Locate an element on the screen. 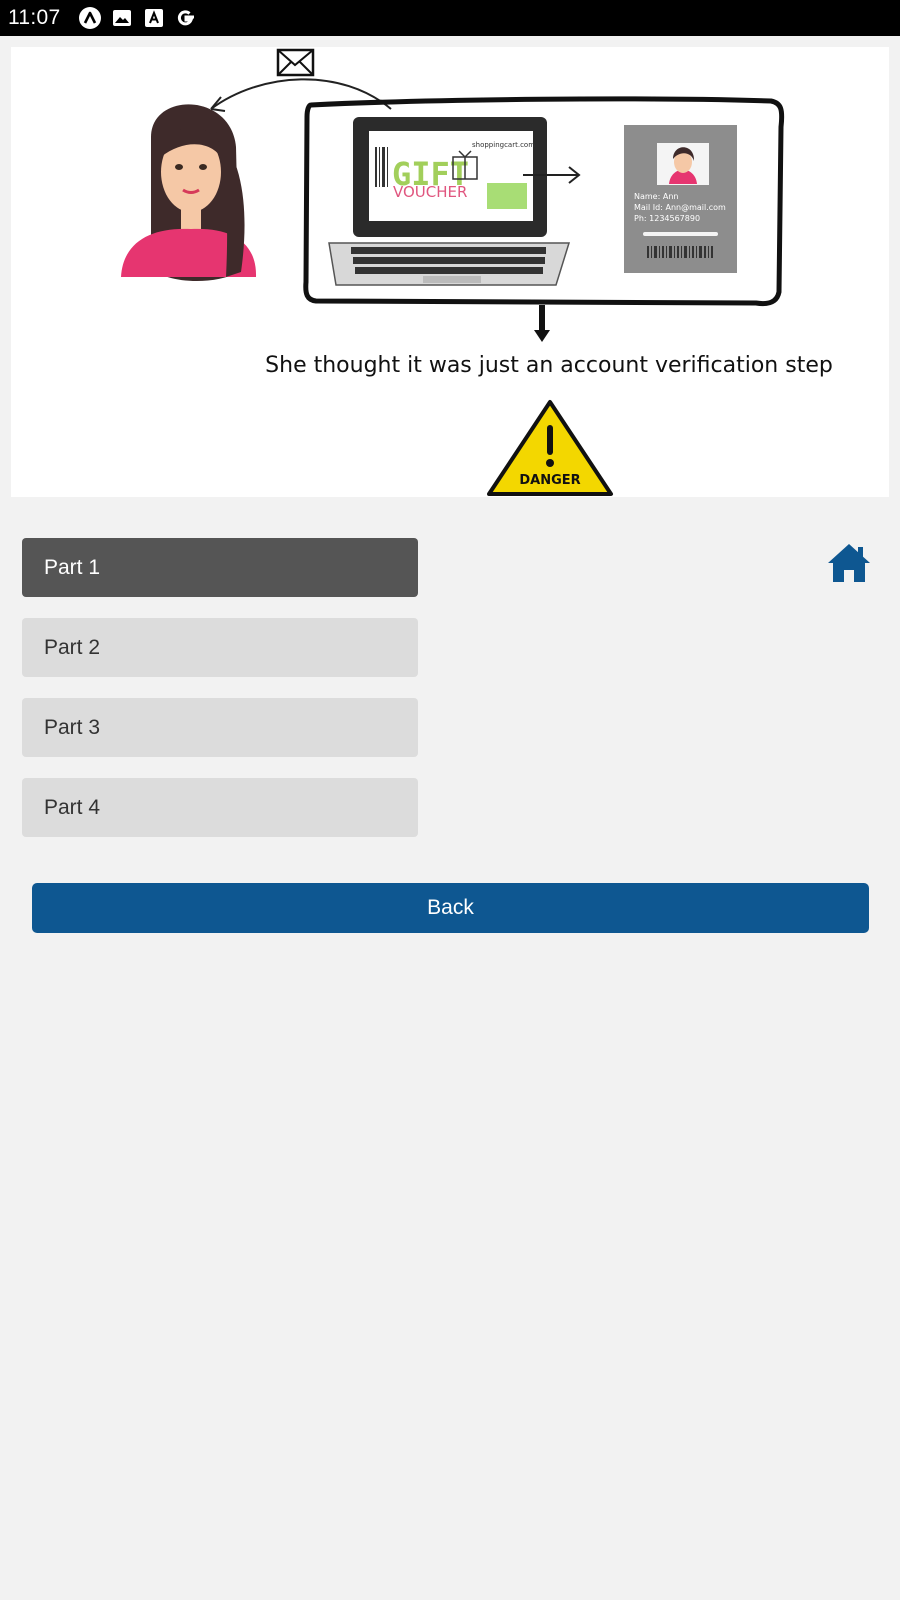  part-3-button: Part 3 is located at coordinates (220, 727).